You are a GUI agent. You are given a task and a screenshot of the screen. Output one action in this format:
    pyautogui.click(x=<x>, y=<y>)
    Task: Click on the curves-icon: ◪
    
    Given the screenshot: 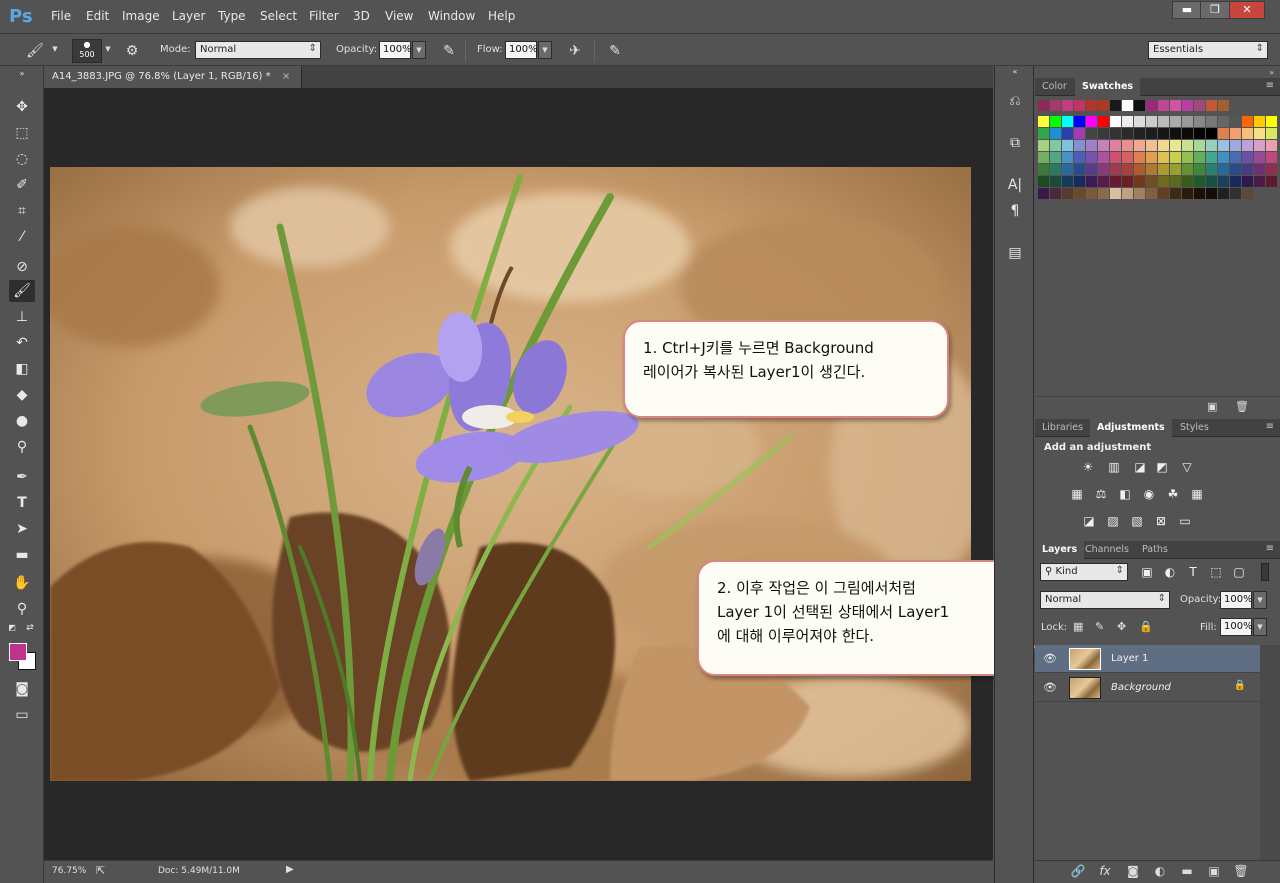 What is the action you would take?
    pyautogui.click(x=1140, y=467)
    